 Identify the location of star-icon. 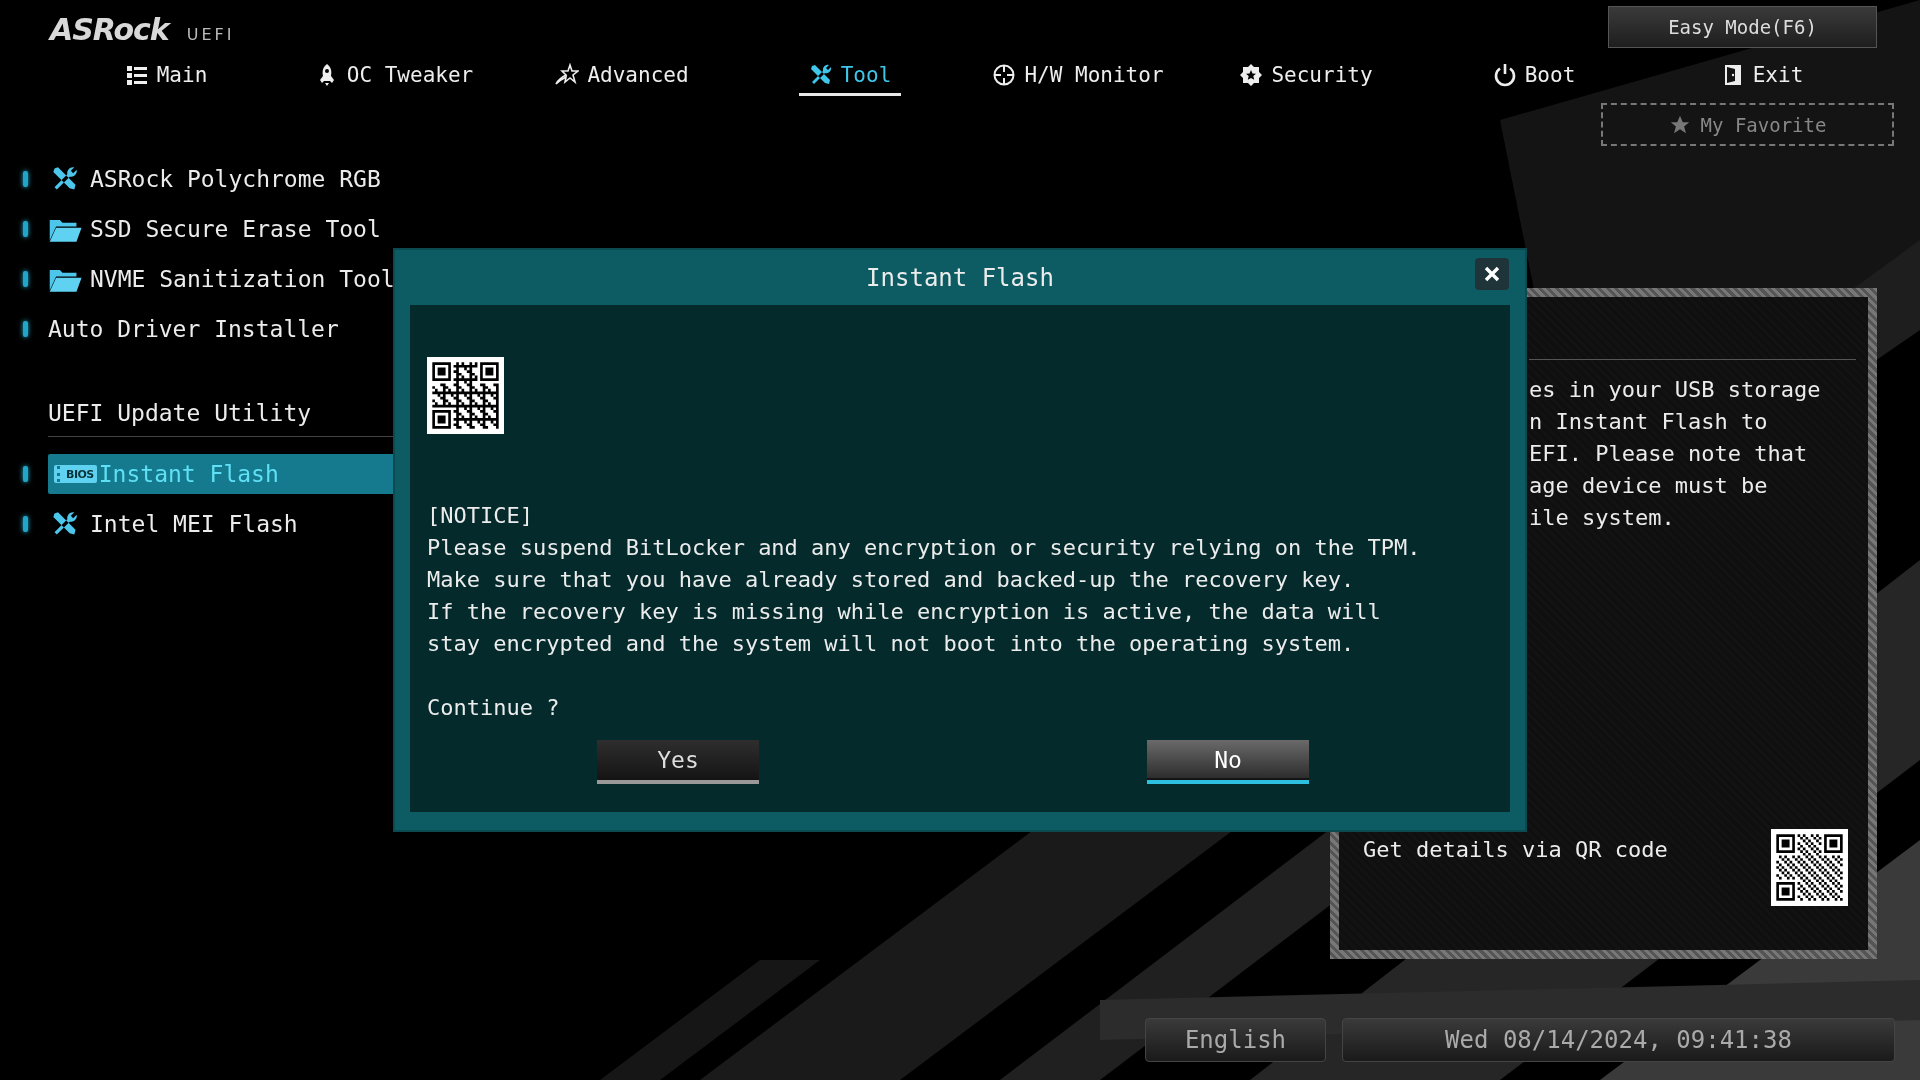
(567, 74).